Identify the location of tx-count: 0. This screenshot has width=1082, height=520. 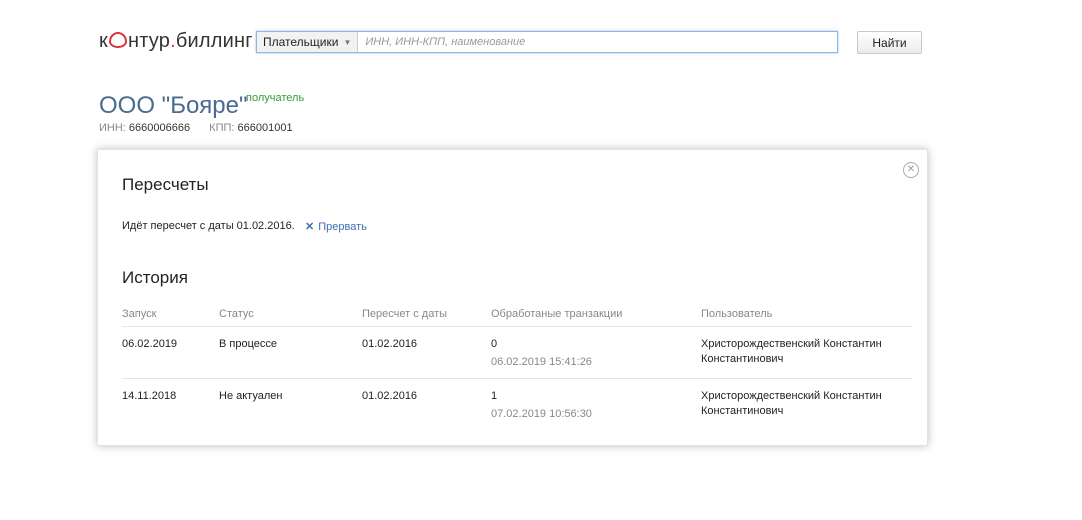
(494, 344).